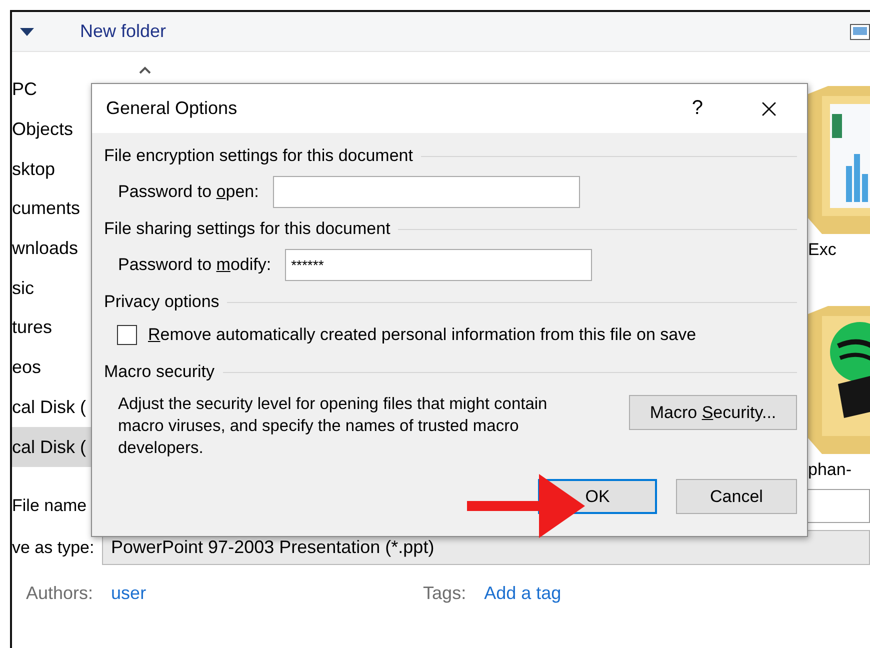  I want to click on section-heading: File encryption settings for this document, so click(258, 156).